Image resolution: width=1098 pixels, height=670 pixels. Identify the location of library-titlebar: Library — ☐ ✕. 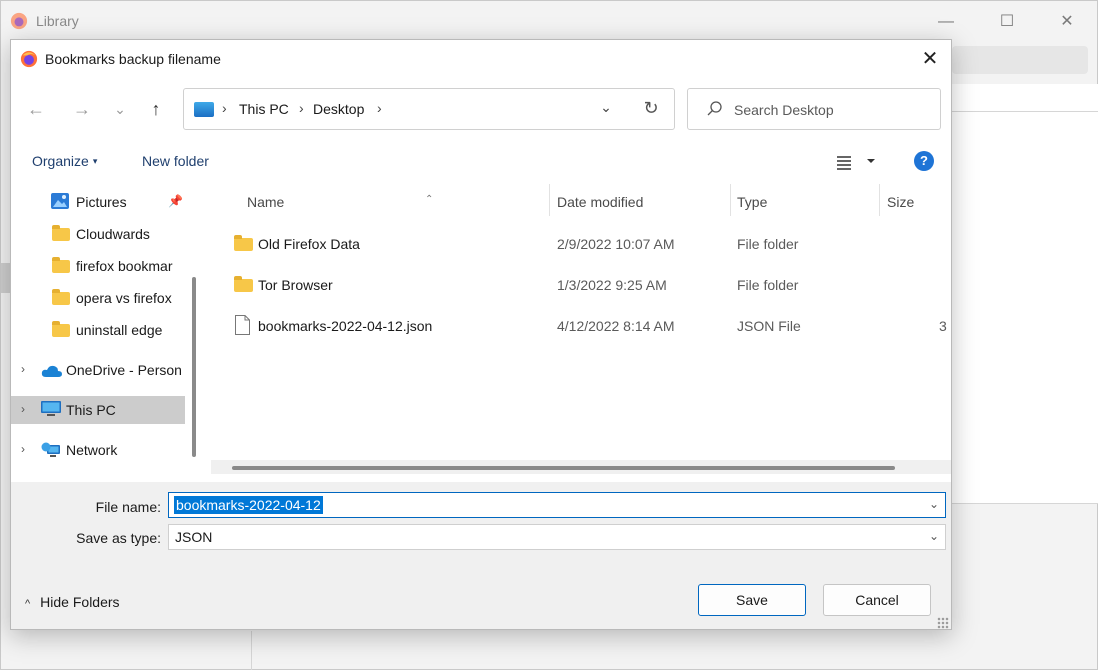
(549, 21).